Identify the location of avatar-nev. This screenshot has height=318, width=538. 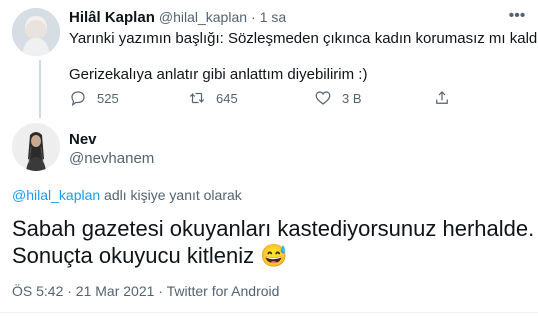
(36, 147).